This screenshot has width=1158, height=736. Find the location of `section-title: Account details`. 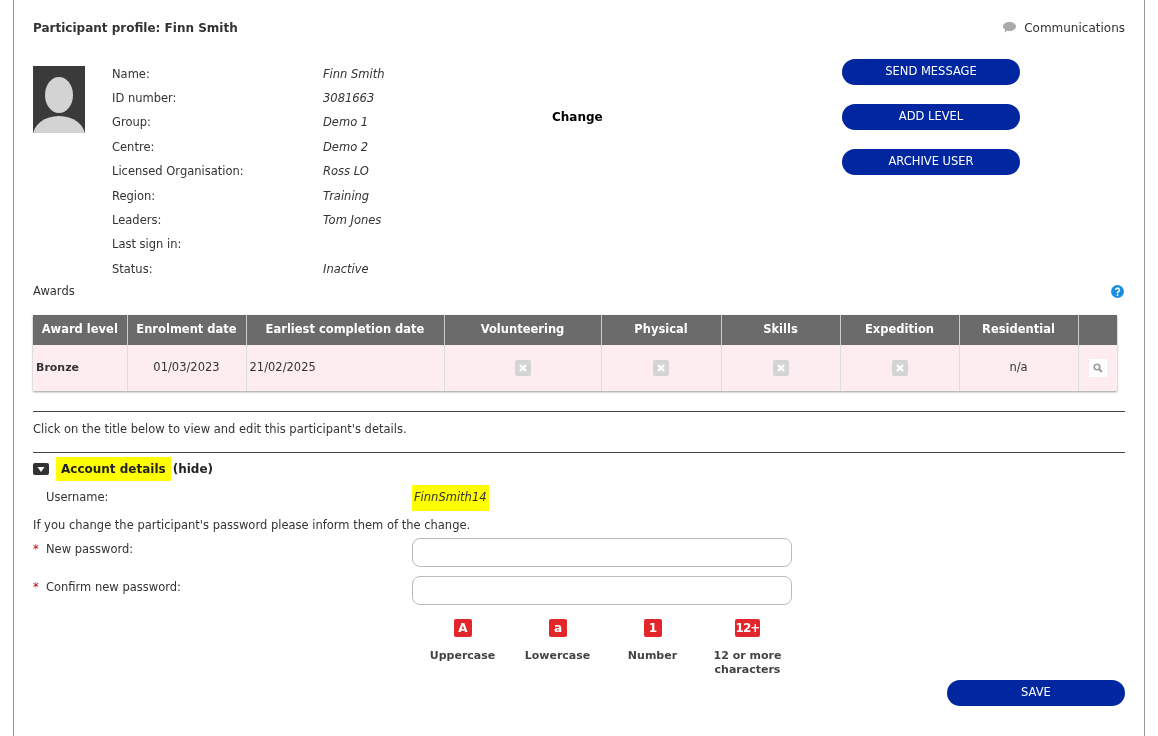

section-title: Account details is located at coordinates (113, 469).